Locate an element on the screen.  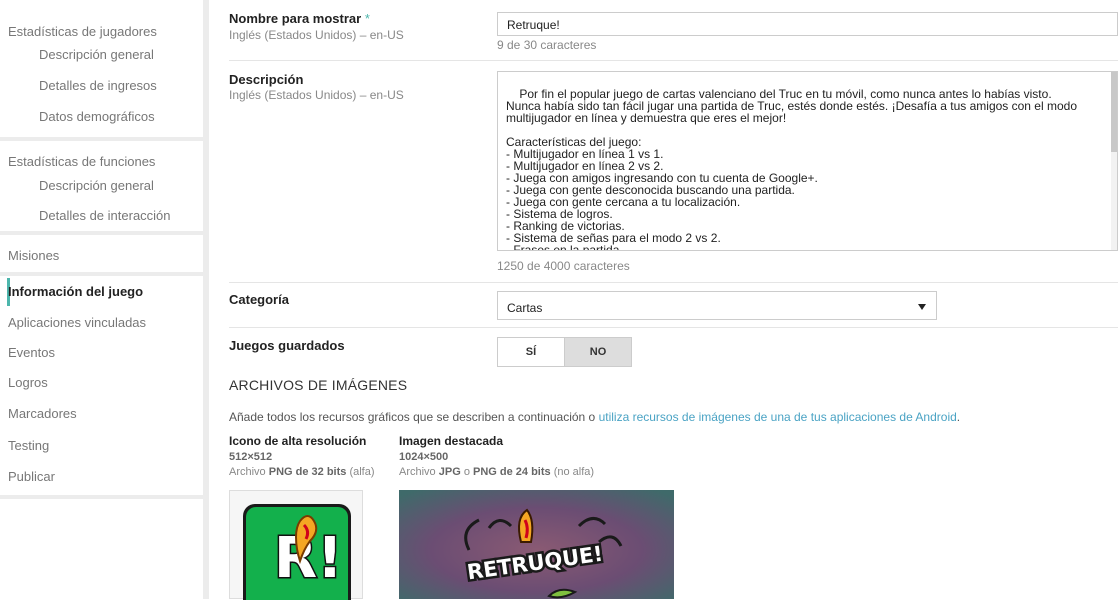
feature-graphic-format: Archivo JPG o PNG de 24 bits (no alfa) is located at coordinates (496, 472).